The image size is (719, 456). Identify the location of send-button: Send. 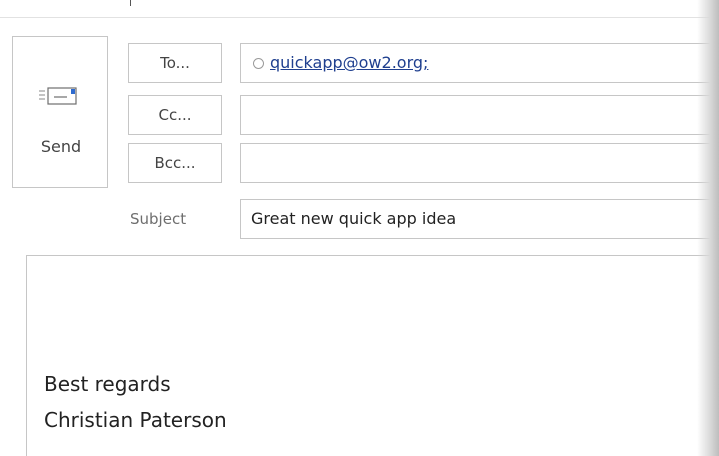
(60, 112).